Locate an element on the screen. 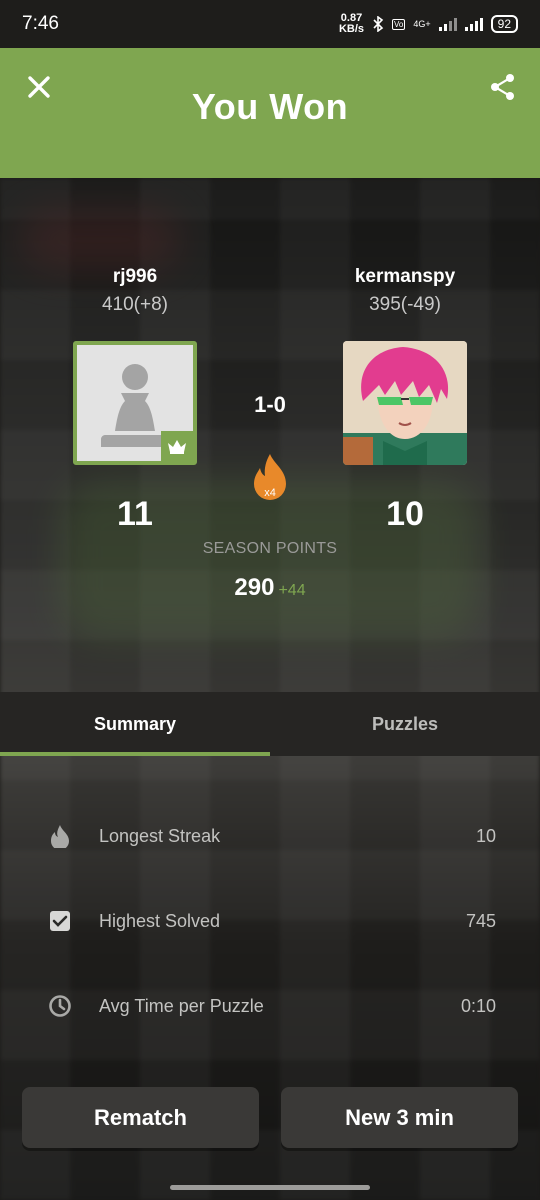  crown-icon is located at coordinates (177, 447).